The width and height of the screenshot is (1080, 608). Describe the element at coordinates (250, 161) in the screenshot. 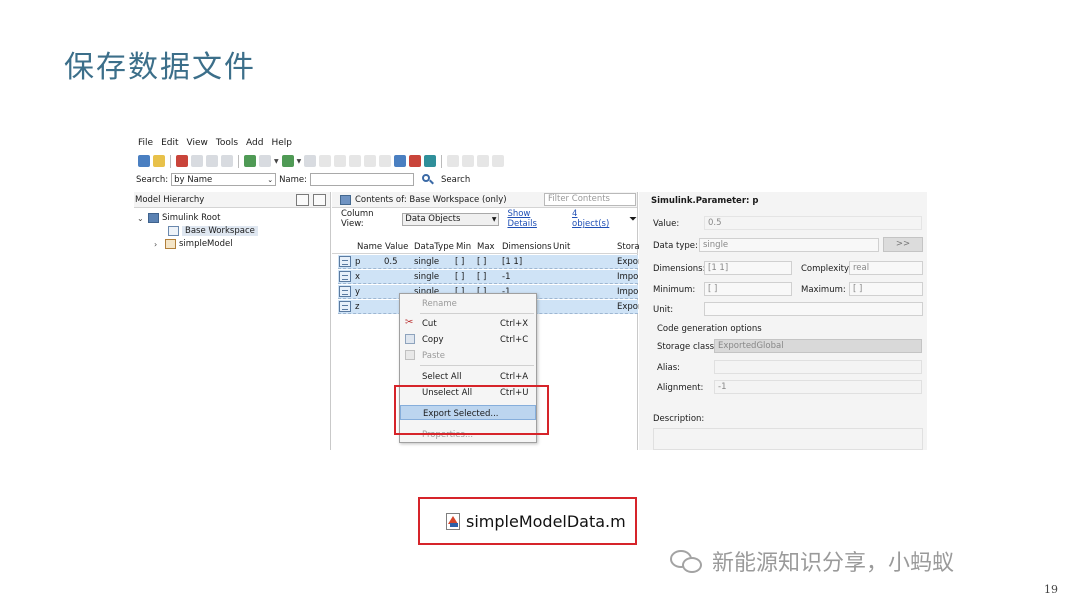

I see `table-icon` at that location.